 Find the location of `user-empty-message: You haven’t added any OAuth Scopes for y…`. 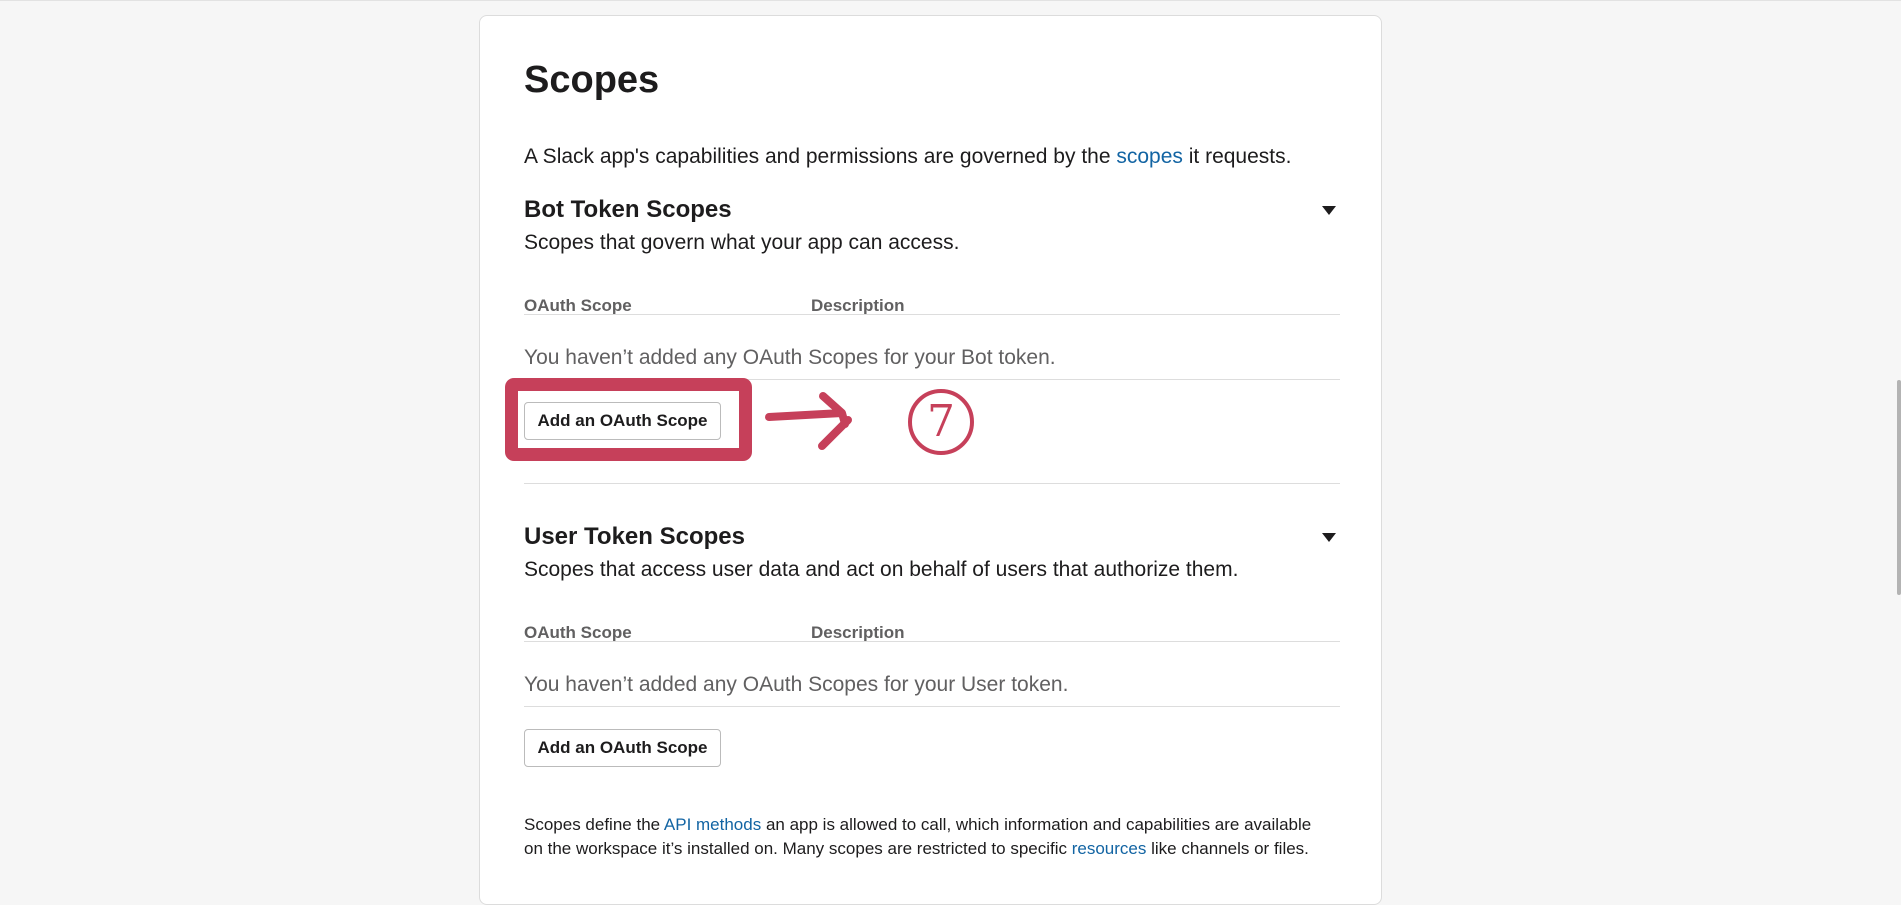

user-empty-message: You haven’t added any OAuth Scopes for y… is located at coordinates (796, 684).